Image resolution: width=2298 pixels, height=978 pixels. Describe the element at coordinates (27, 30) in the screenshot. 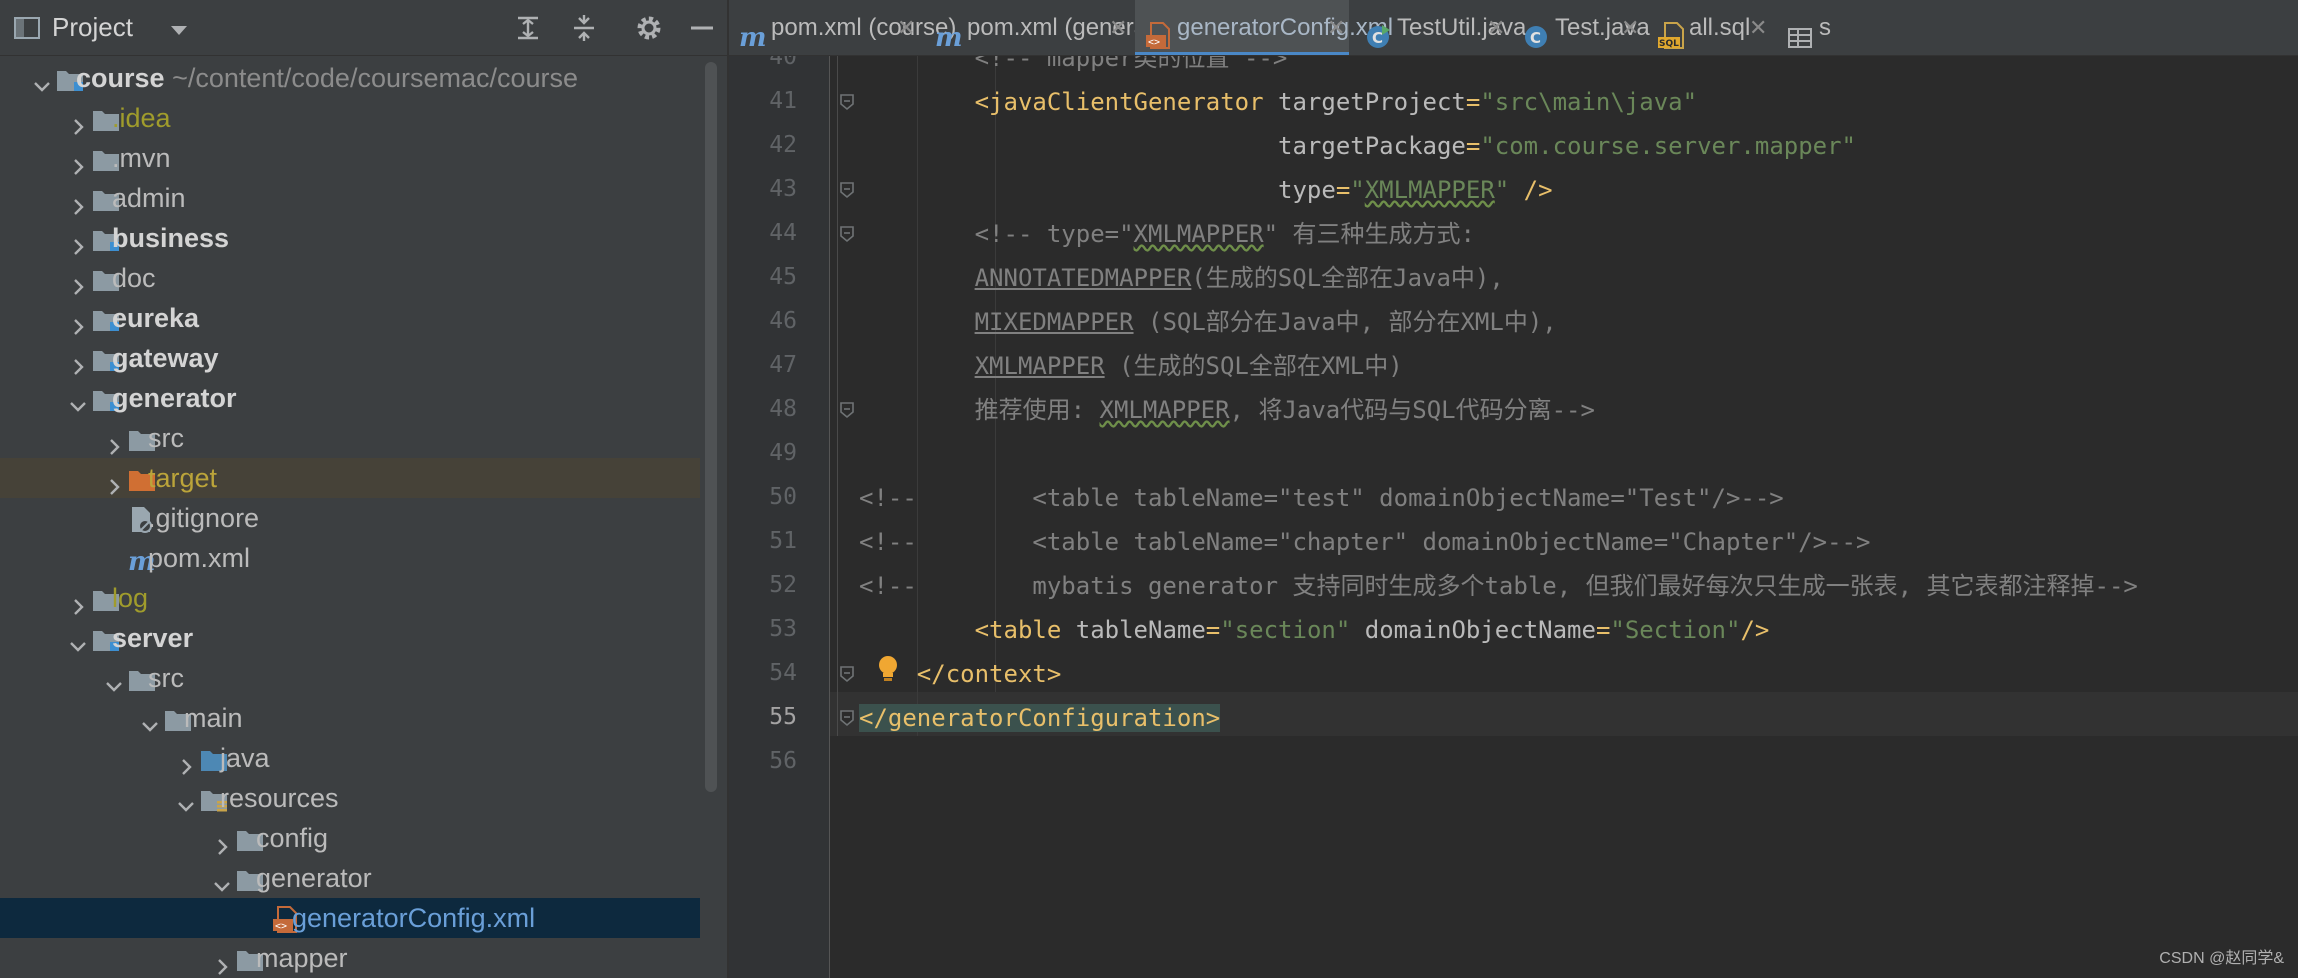

I see `project-view-icon` at that location.